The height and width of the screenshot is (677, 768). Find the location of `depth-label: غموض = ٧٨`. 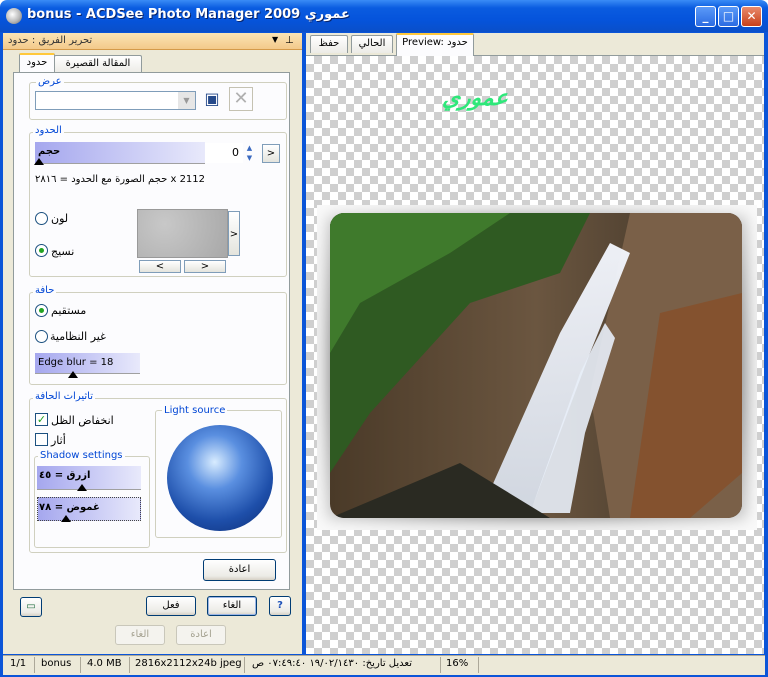

depth-label: غموض = ٧٨ is located at coordinates (69, 507).